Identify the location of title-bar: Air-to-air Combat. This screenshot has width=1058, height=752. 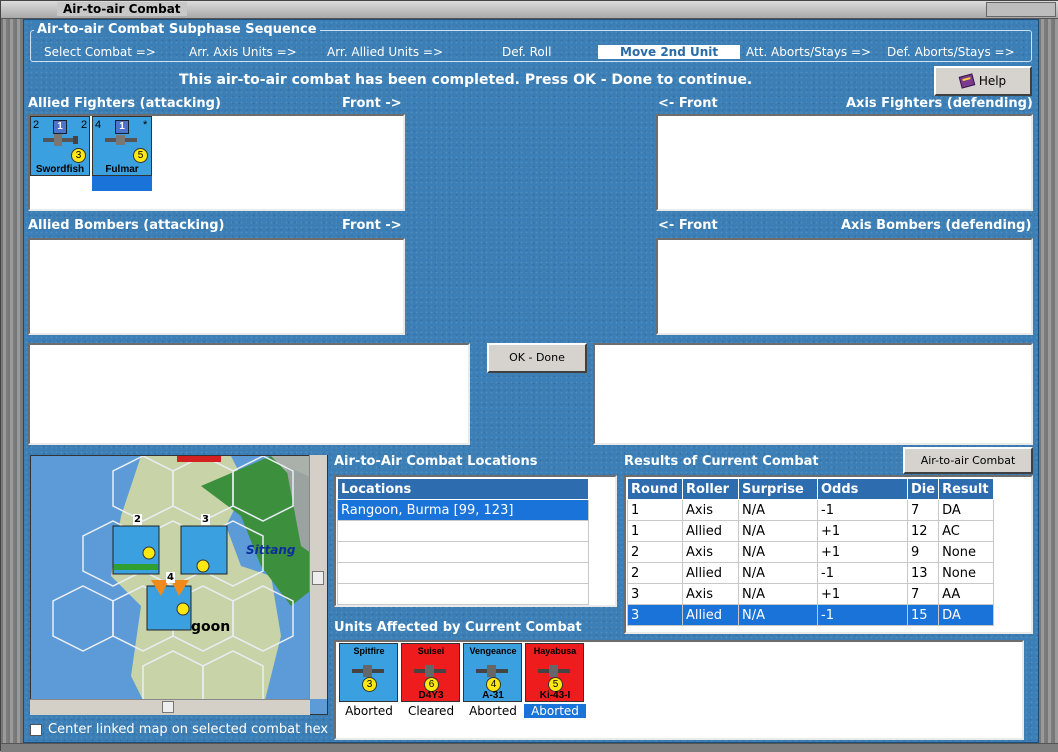
(529, 10).